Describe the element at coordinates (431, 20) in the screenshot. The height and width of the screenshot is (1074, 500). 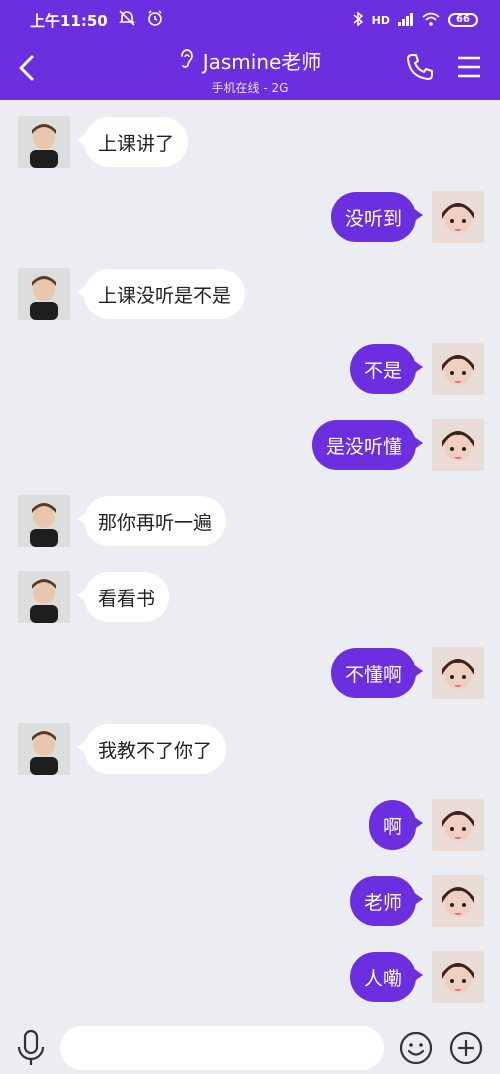
I see `wifi-icon` at that location.